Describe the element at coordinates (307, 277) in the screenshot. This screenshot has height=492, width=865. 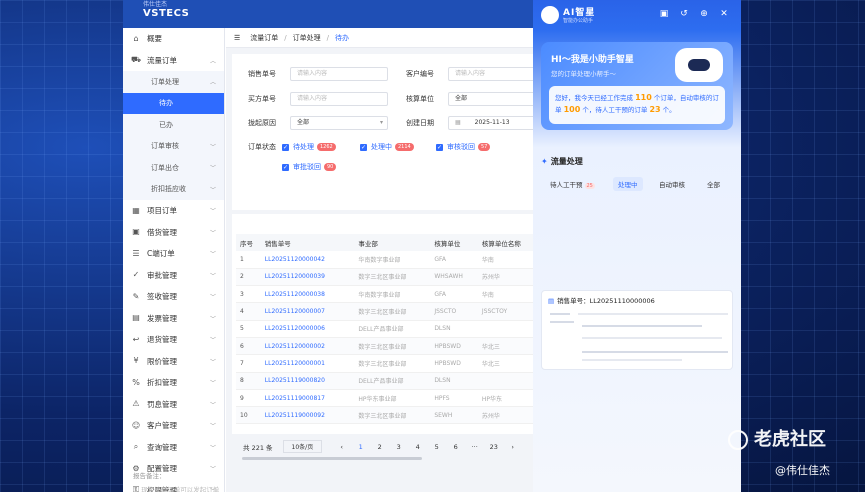
I see `sales-no-link: LL20251120000039` at that location.